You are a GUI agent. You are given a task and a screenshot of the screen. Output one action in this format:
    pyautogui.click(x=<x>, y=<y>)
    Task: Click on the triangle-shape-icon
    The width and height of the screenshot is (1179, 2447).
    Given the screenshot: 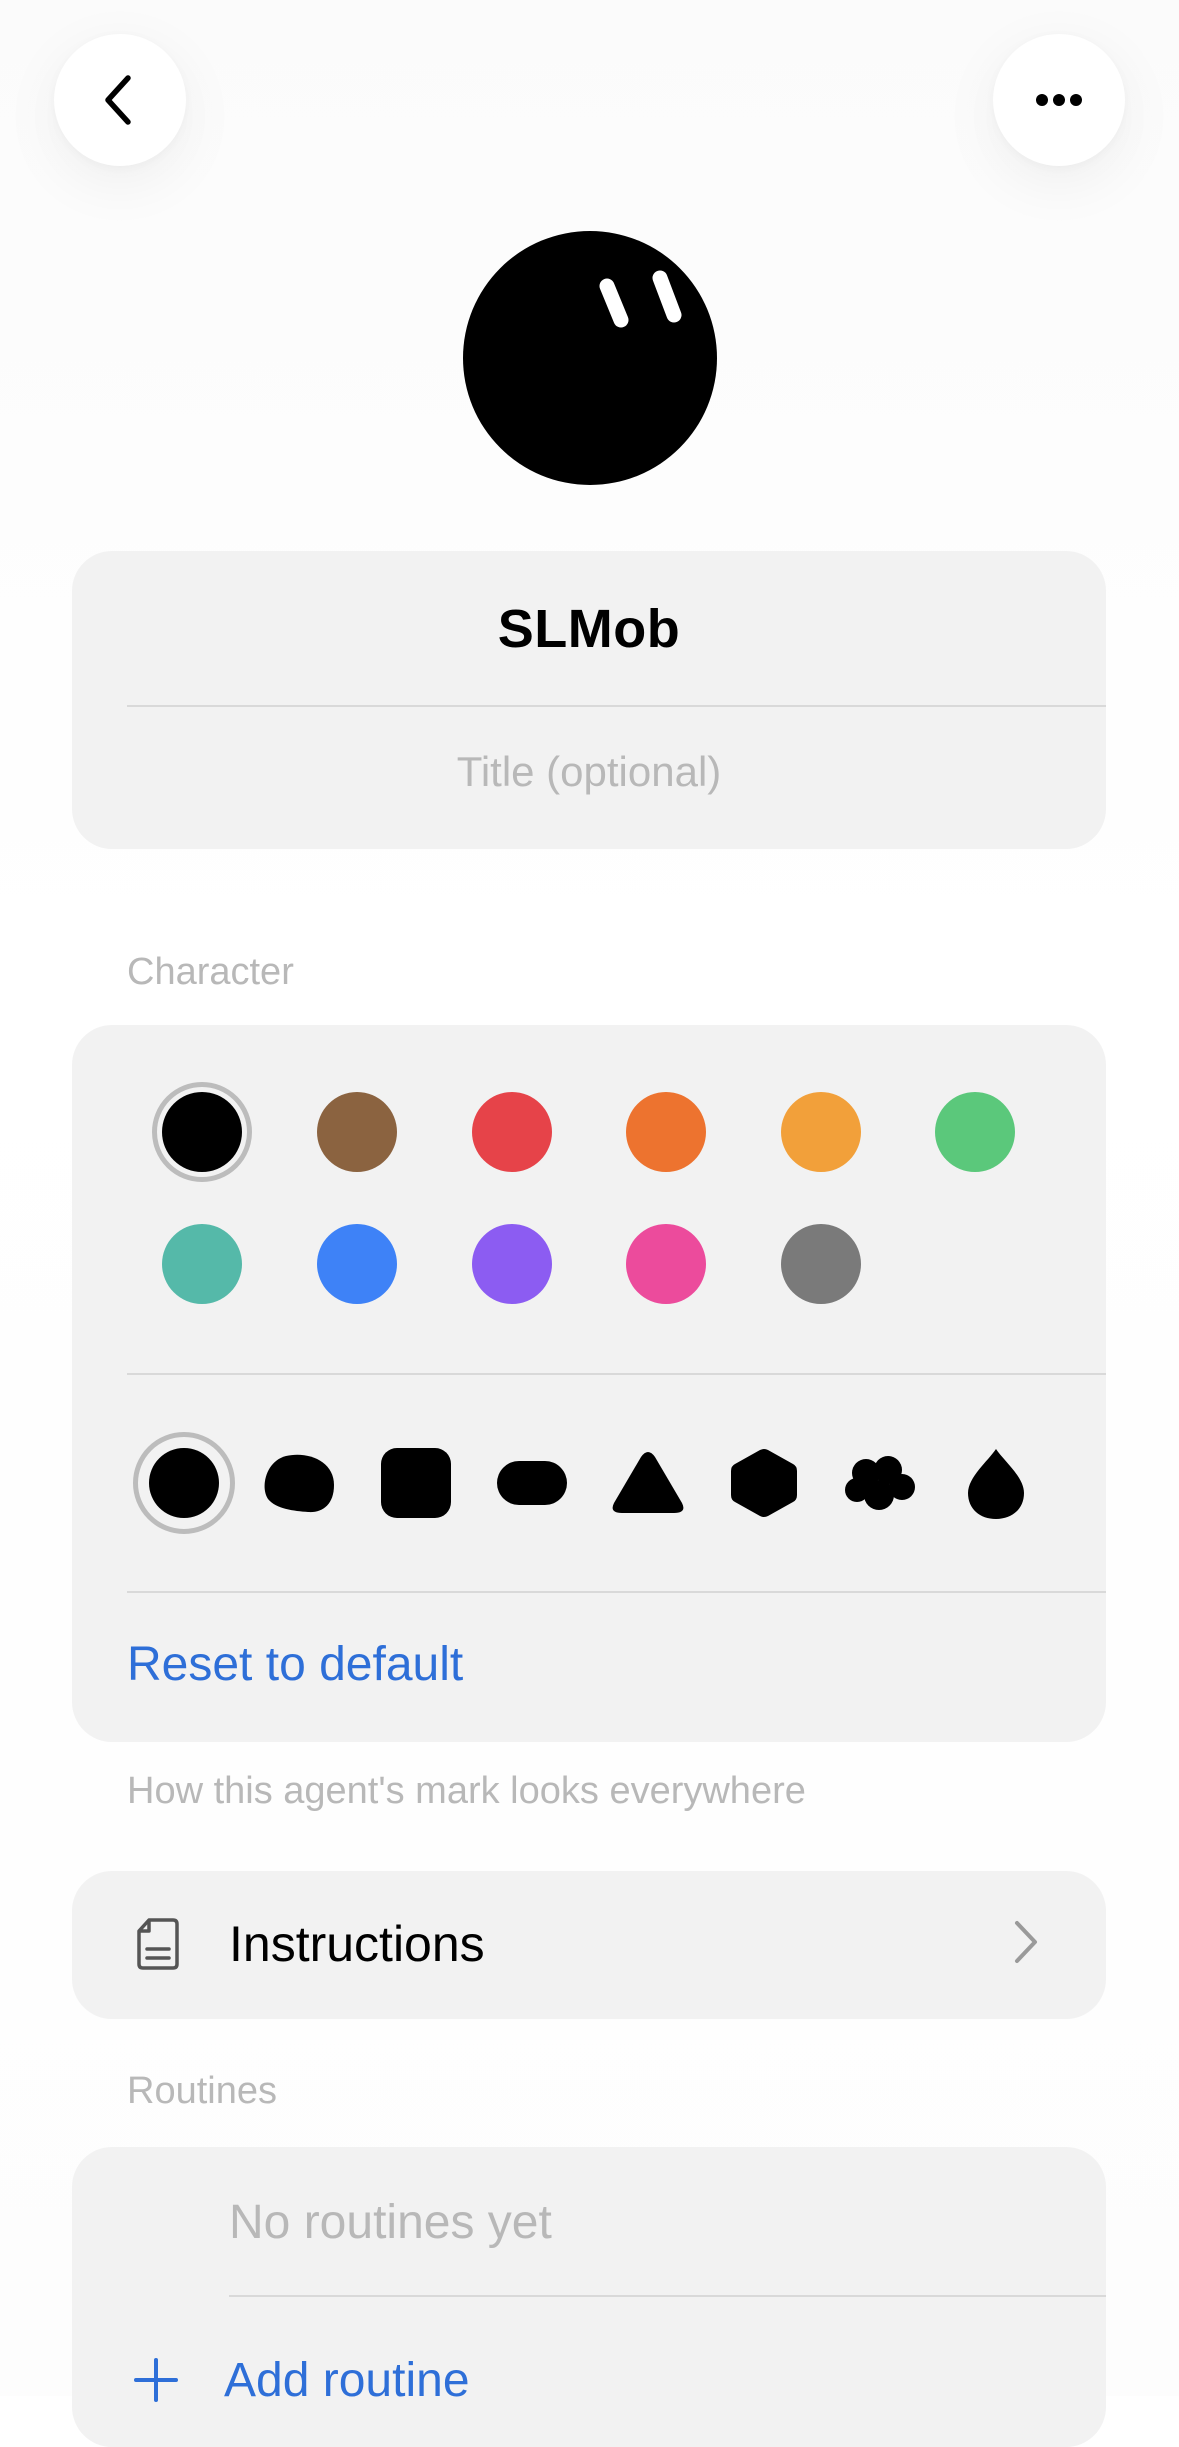 What is the action you would take?
    pyautogui.click(x=648, y=1482)
    